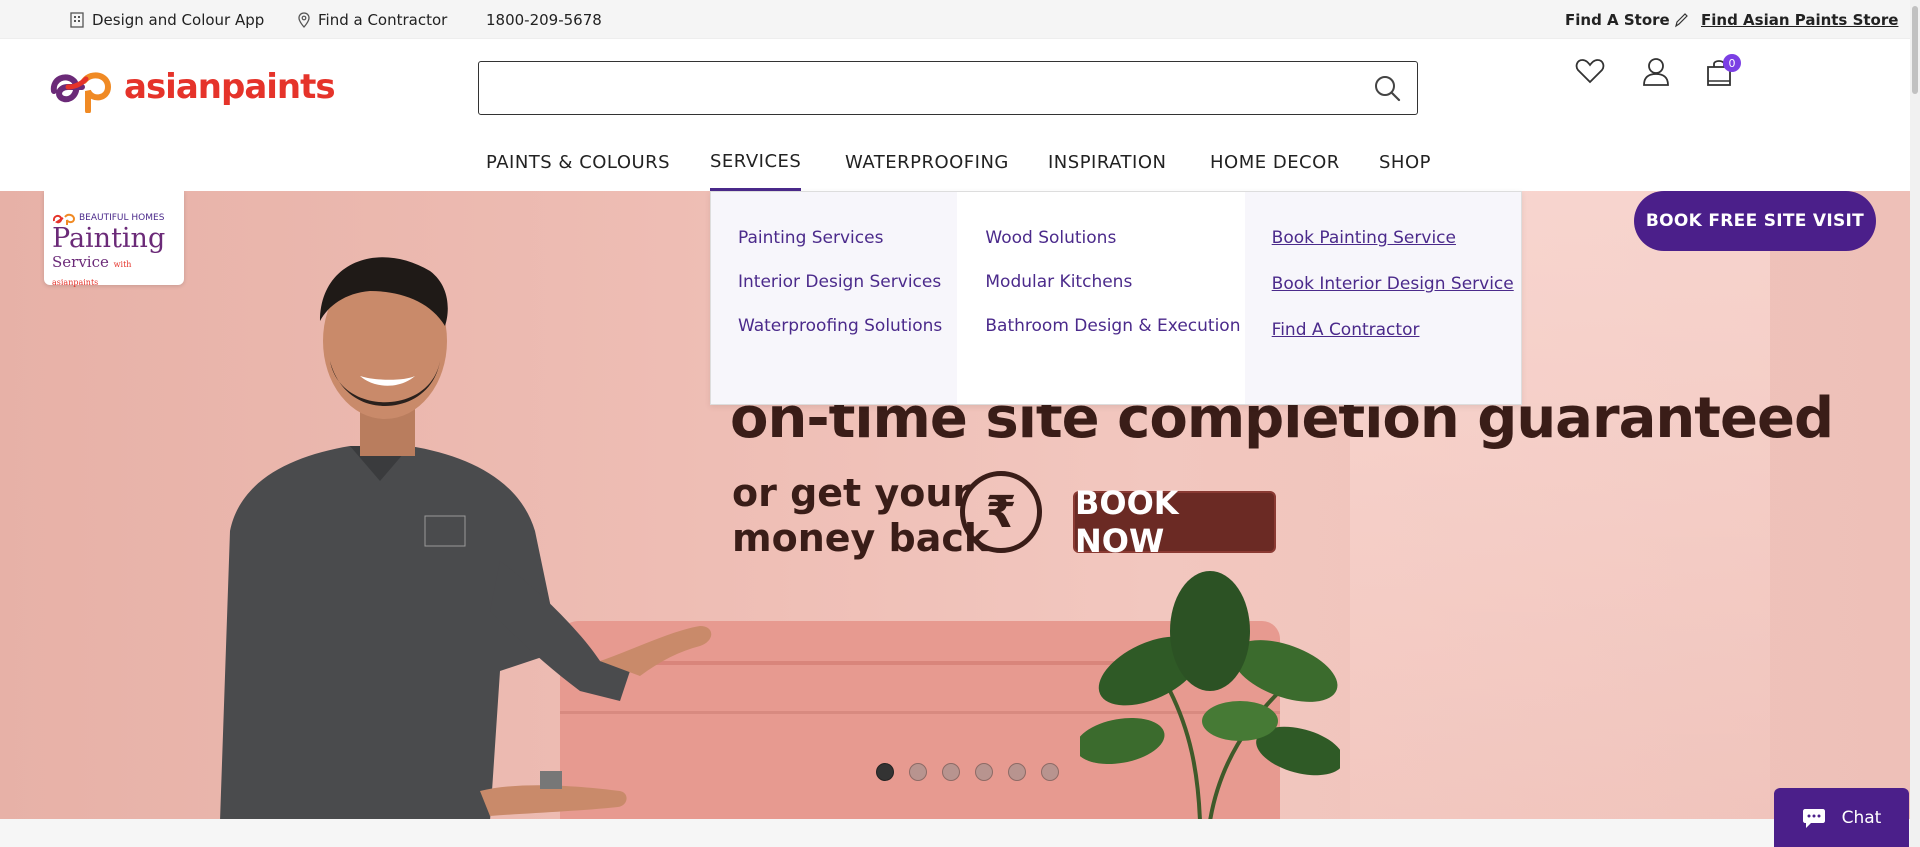 This screenshot has width=1920, height=847. I want to click on logo-wordmark: asianpaints, so click(230, 87).